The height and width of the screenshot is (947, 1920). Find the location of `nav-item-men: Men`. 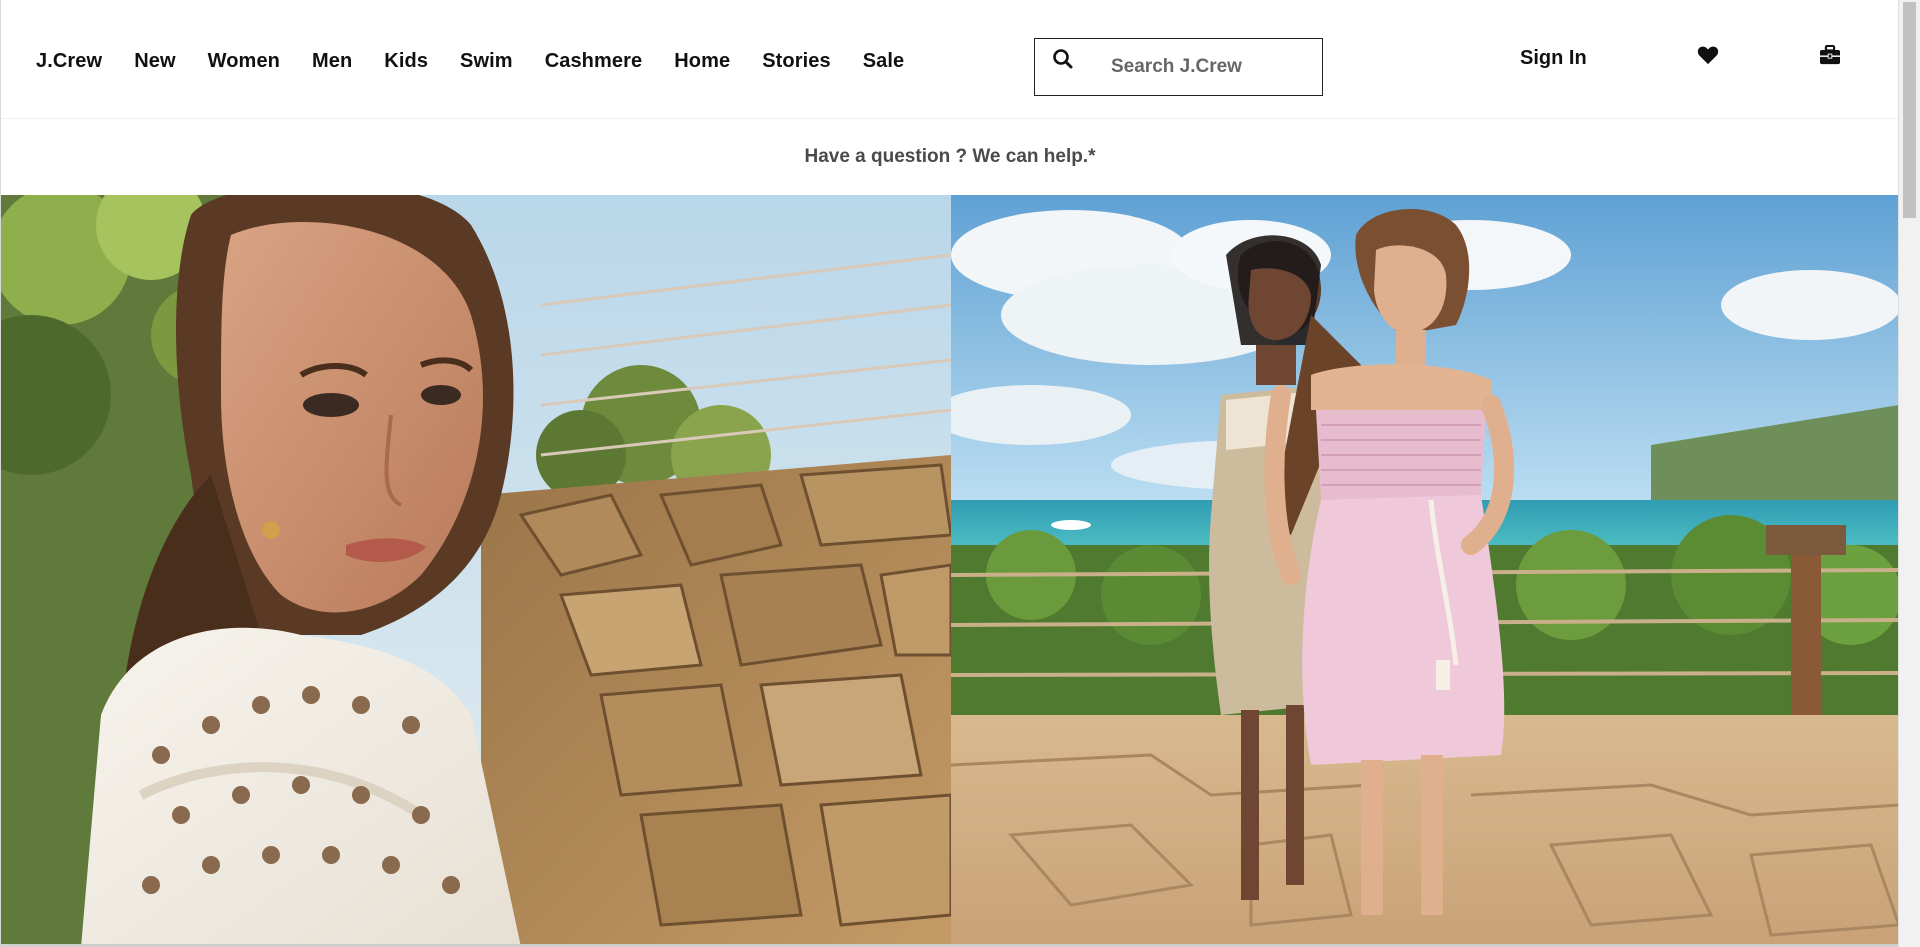

nav-item-men: Men is located at coordinates (332, 61).